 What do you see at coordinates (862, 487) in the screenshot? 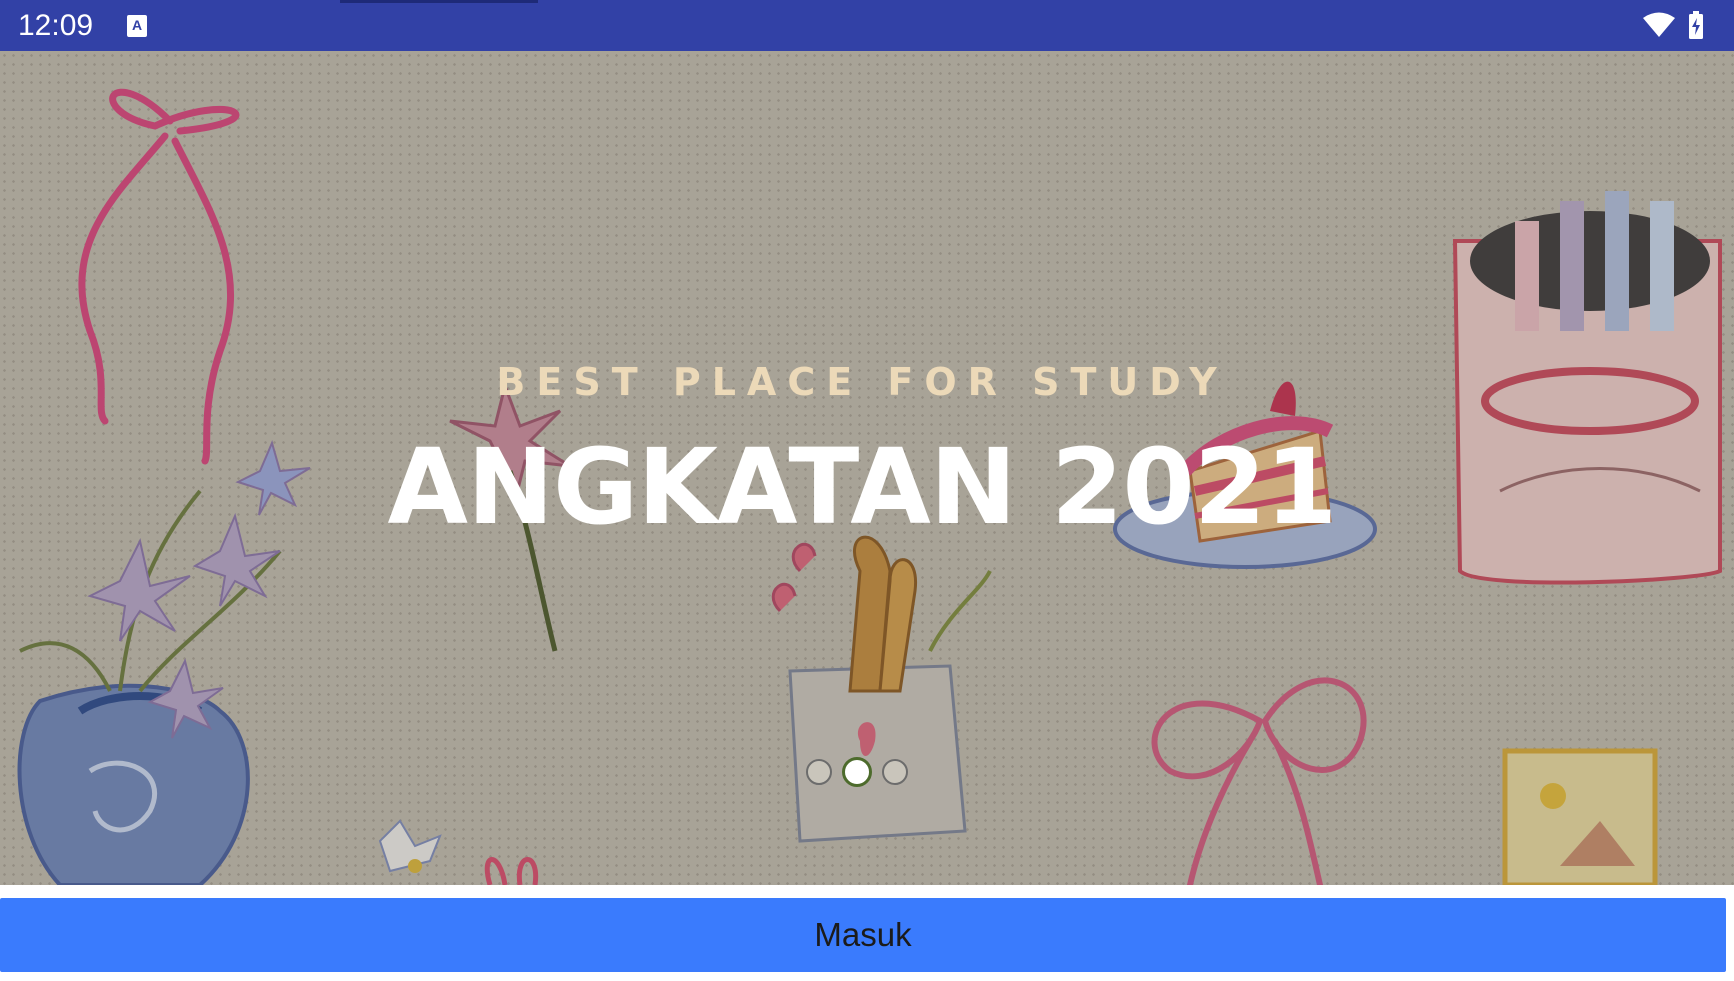
I see `hero-title: ANGKATAN 2021` at bounding box center [862, 487].